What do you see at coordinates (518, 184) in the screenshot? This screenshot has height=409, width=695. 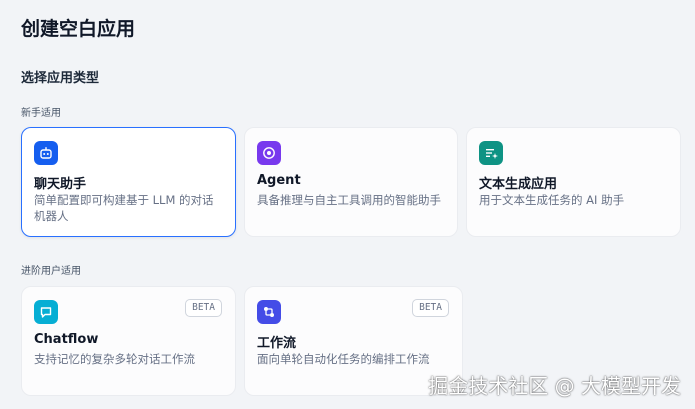 I see `card-name: 文本生成应用` at bounding box center [518, 184].